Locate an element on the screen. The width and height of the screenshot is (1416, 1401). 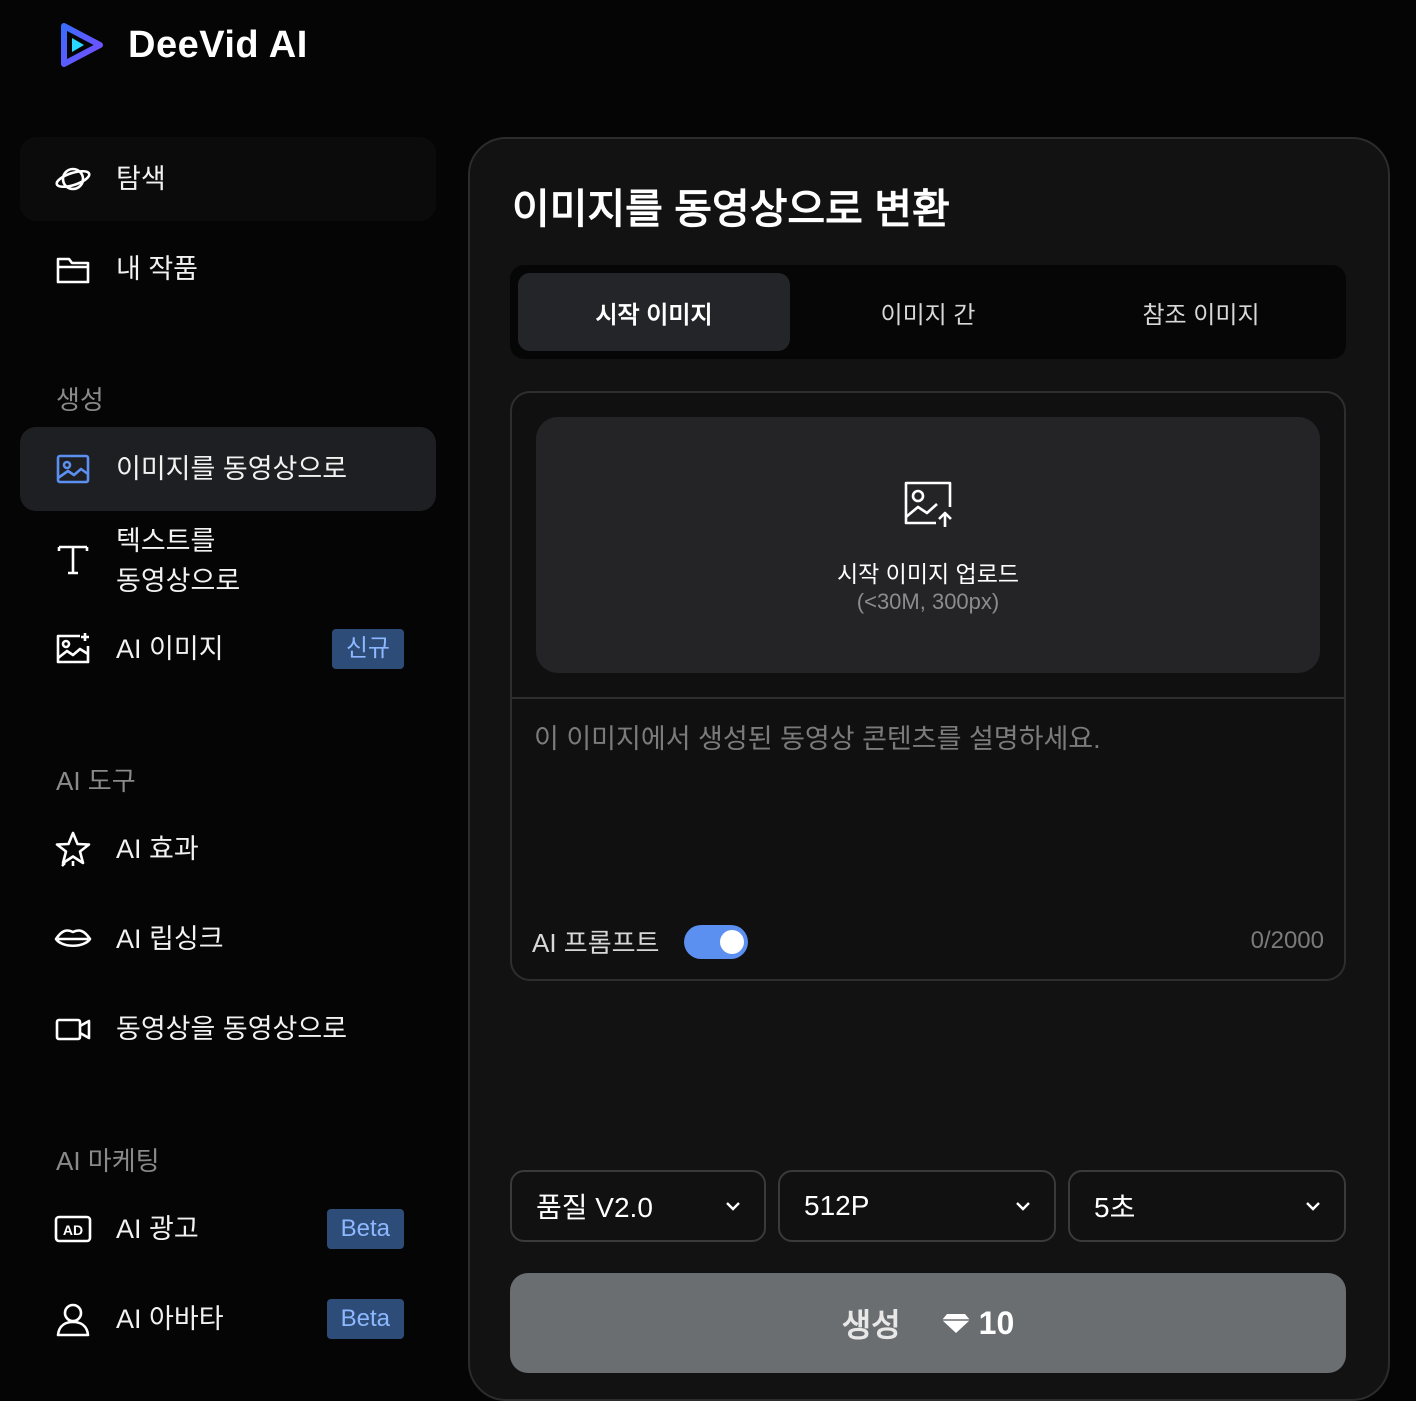
divider is located at coordinates (928, 698).